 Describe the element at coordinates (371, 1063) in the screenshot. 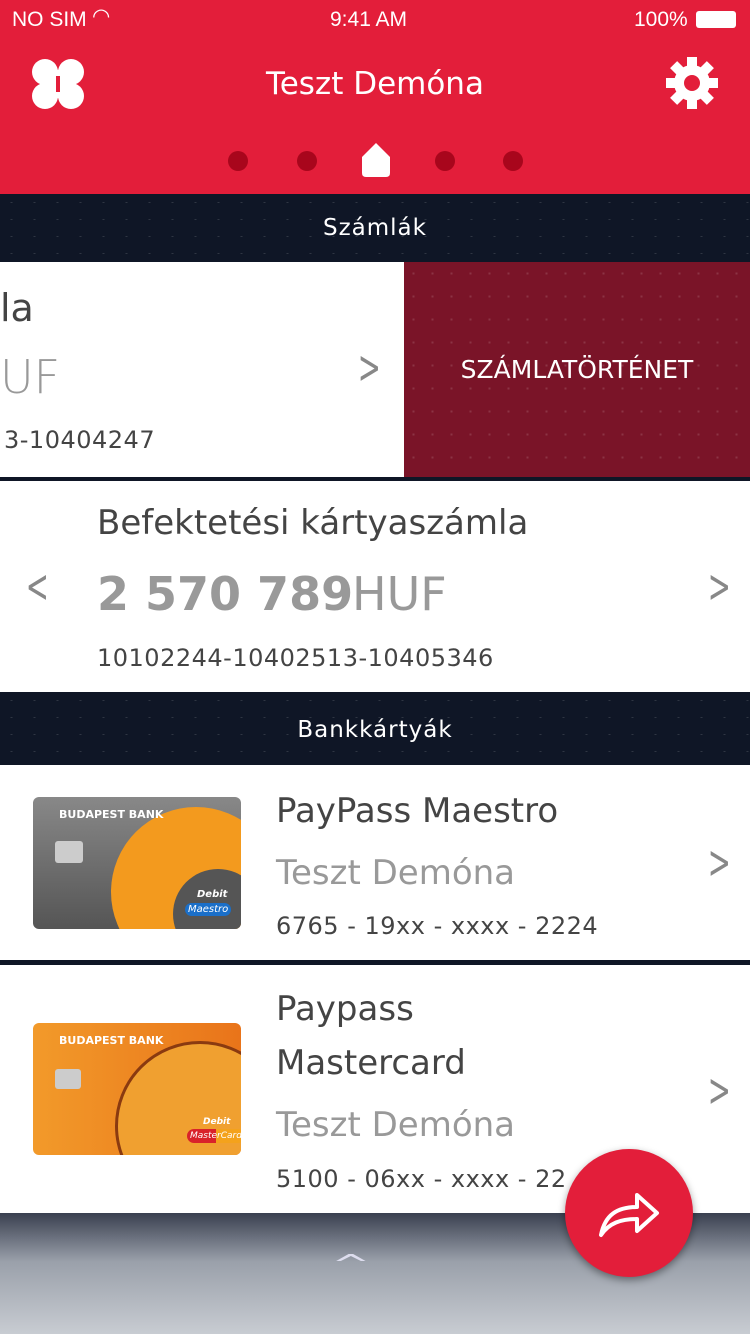

I see `card-name: Mastercard` at that location.